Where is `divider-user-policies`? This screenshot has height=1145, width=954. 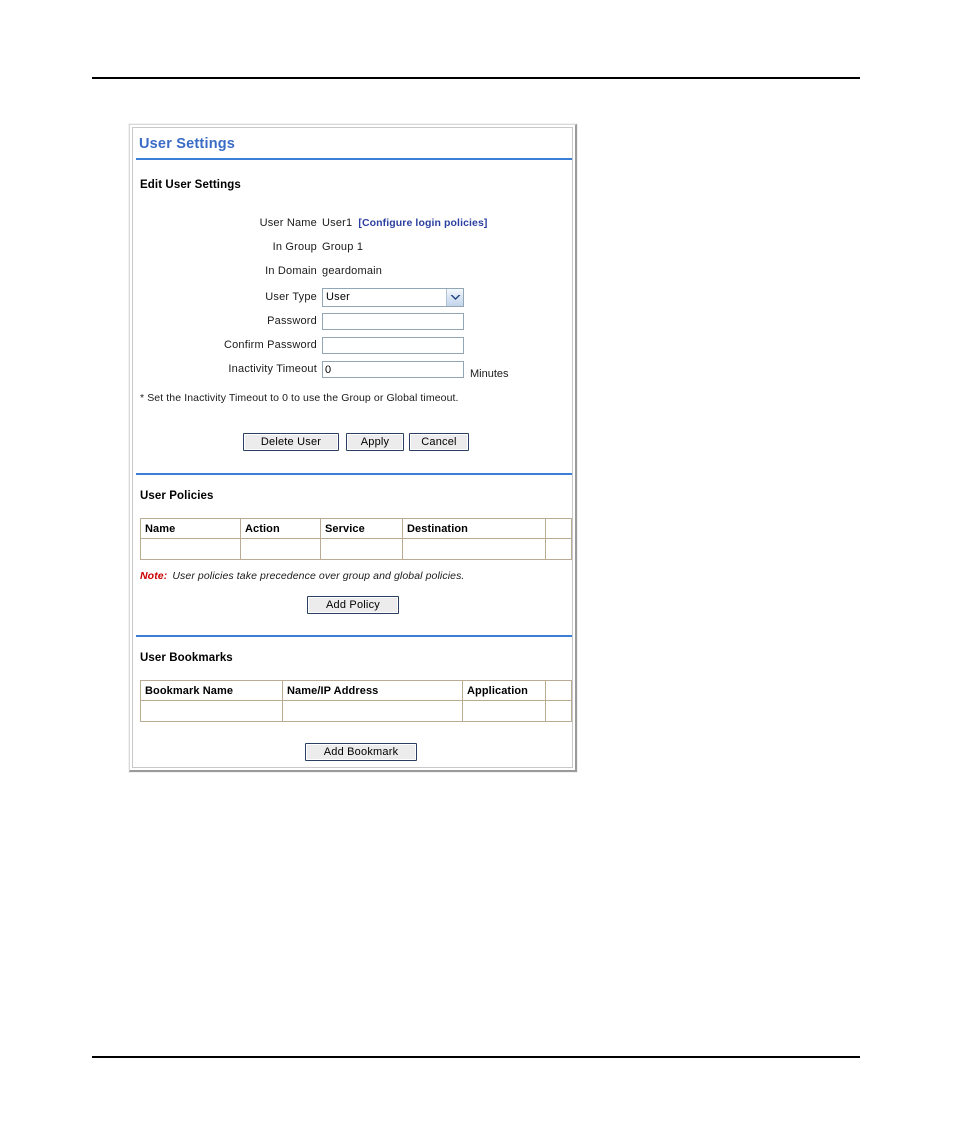 divider-user-policies is located at coordinates (354, 474).